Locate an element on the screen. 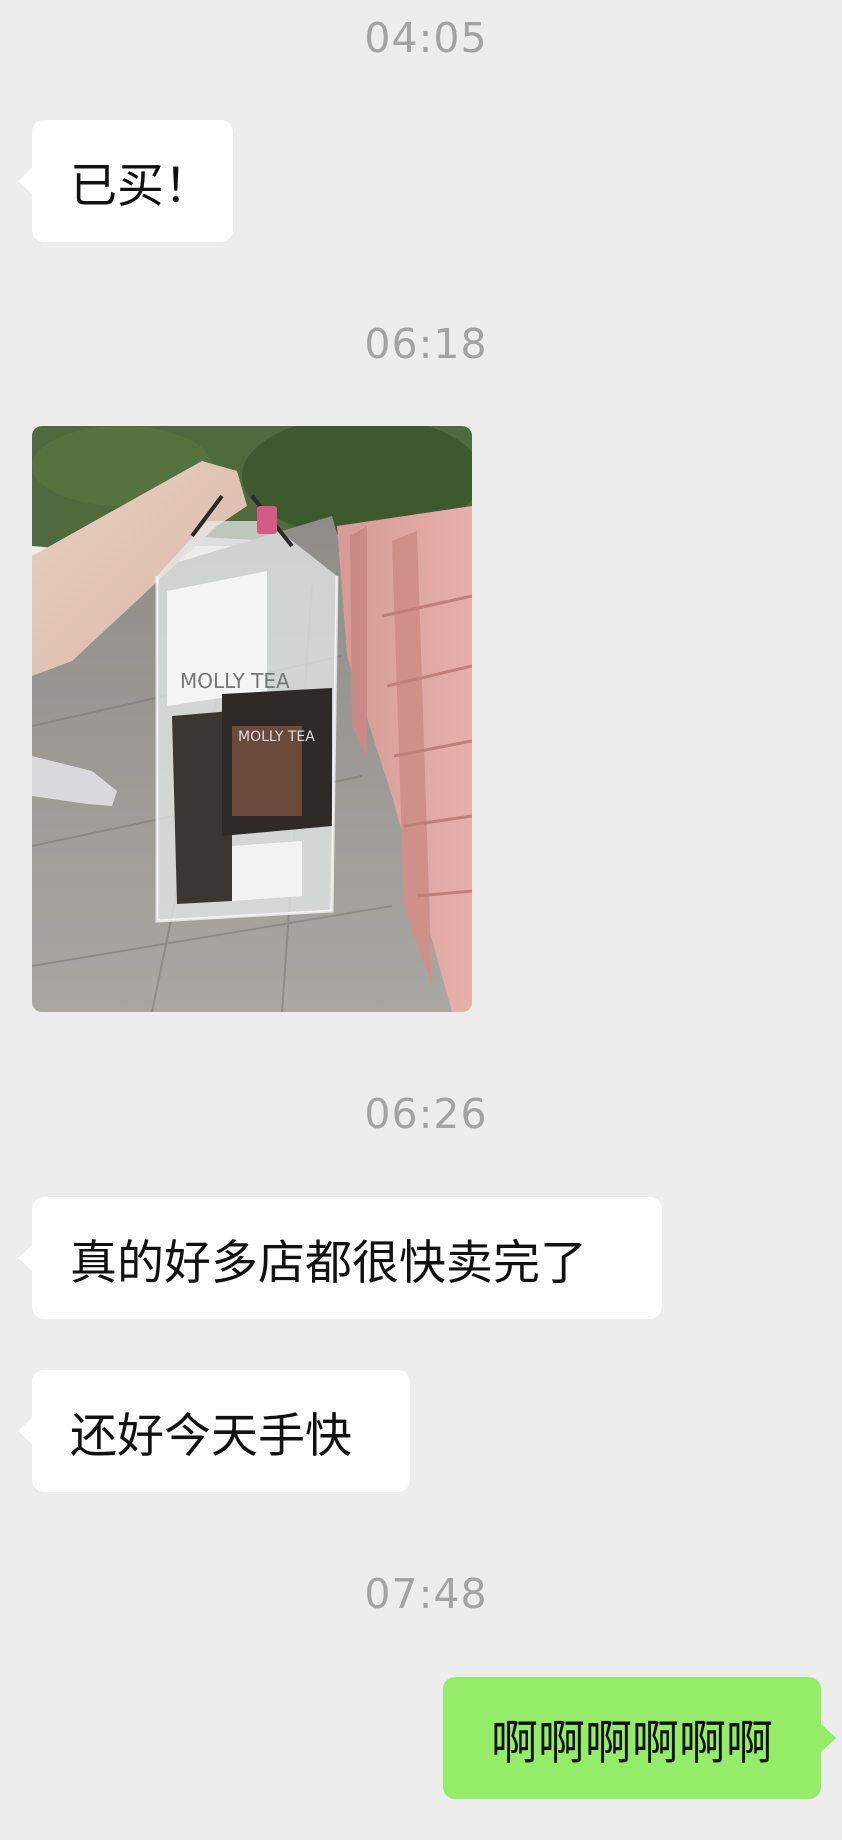 The height and width of the screenshot is (1840, 842). message-bubble-outgoing: 啊啊啊啊啊啊 is located at coordinates (639, 1738).